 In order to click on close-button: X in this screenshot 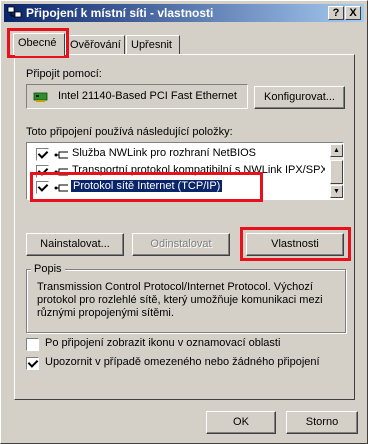, I will do `click(353, 13)`.